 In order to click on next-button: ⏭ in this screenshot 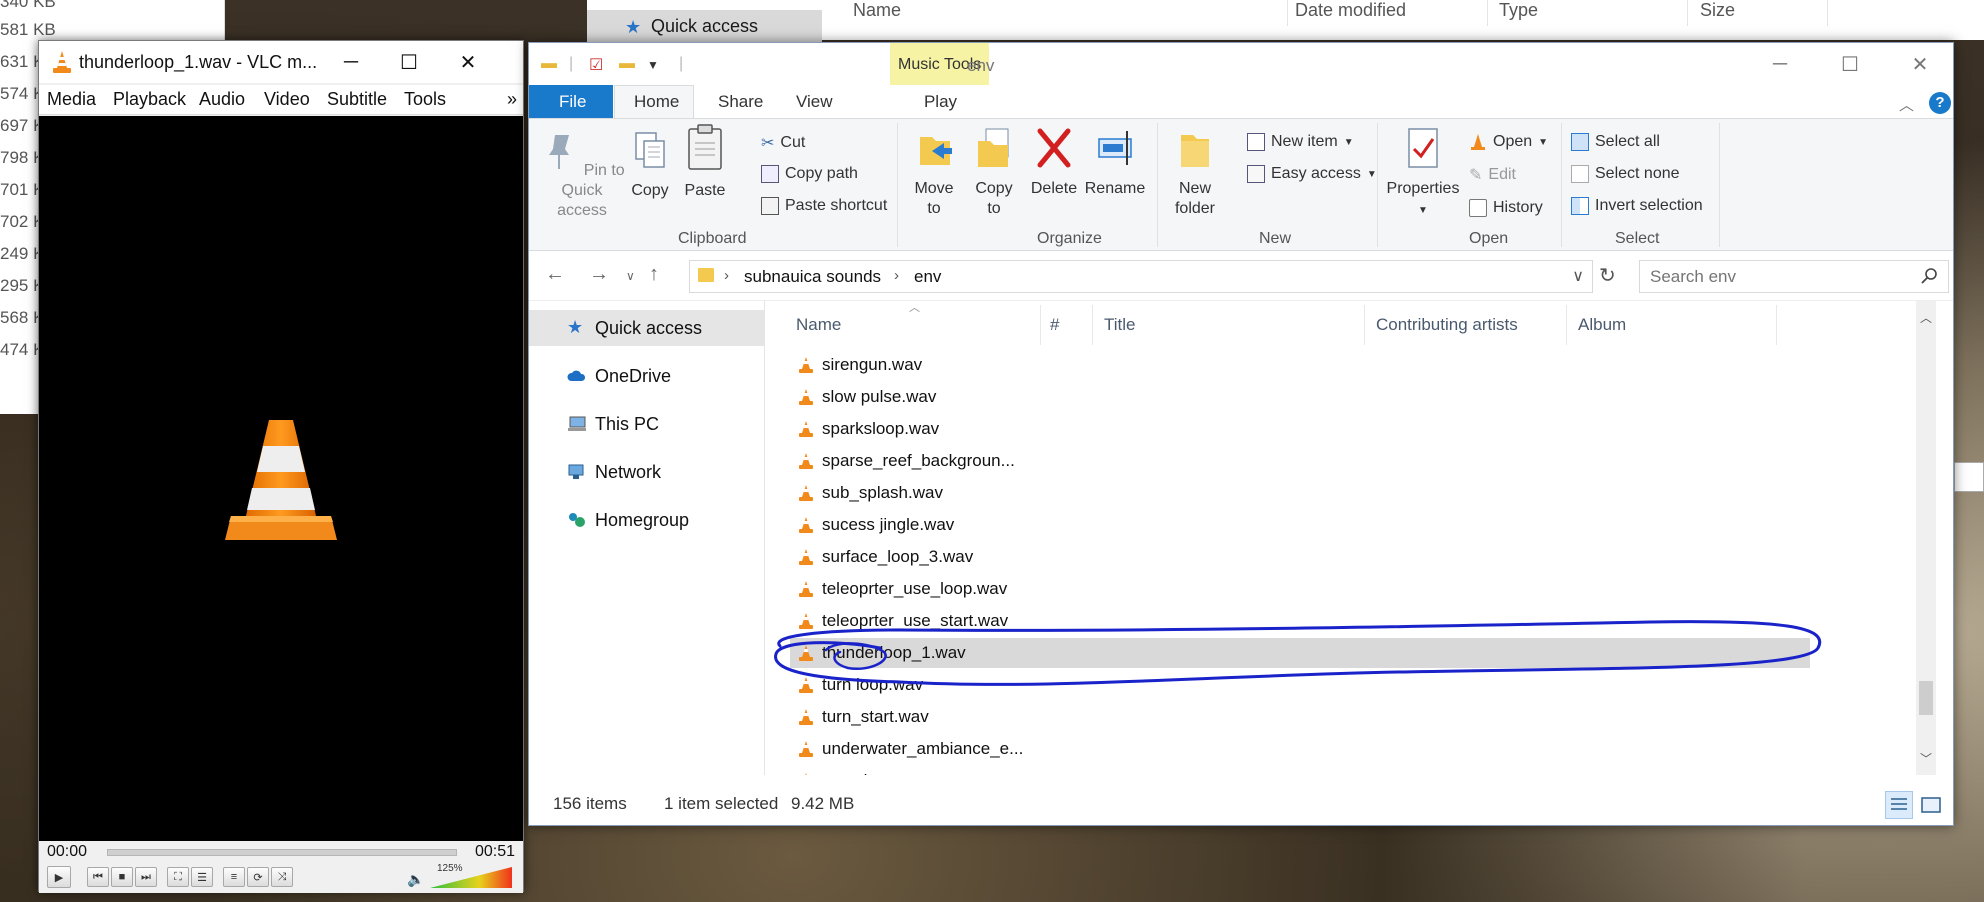, I will do `click(146, 877)`.